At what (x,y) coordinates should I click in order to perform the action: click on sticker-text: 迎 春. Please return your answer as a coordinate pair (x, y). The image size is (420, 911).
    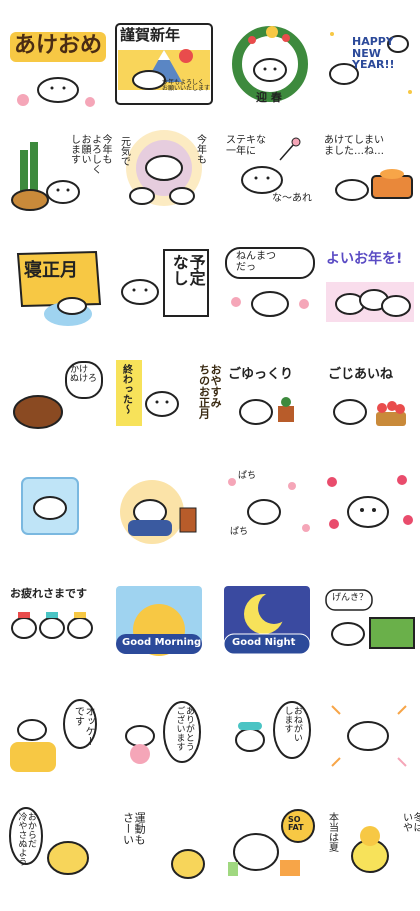
    Looking at the image, I should click on (269, 97).